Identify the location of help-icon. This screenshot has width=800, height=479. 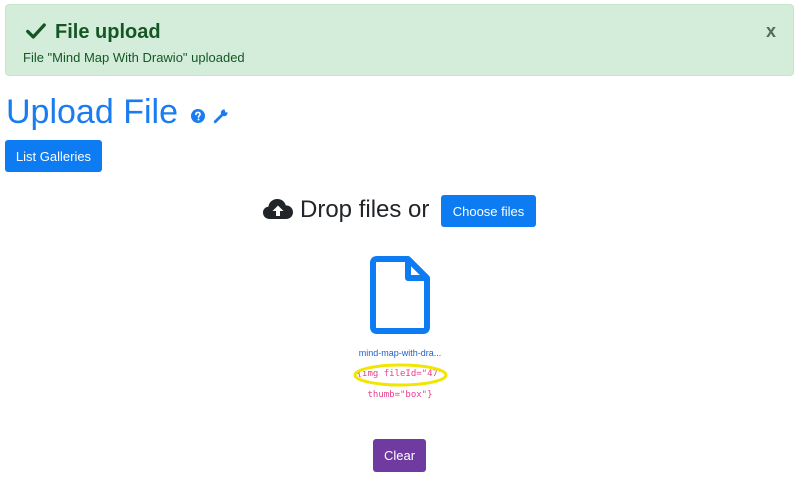
(198, 116).